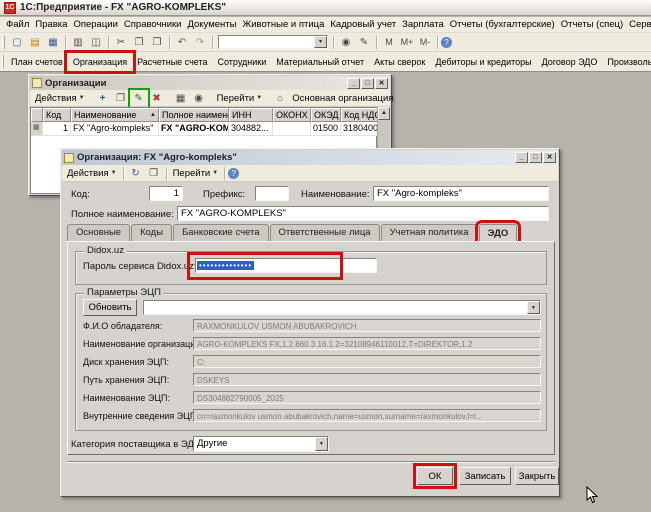  I want to click on ecp-key-combo: ▼, so click(342, 307).